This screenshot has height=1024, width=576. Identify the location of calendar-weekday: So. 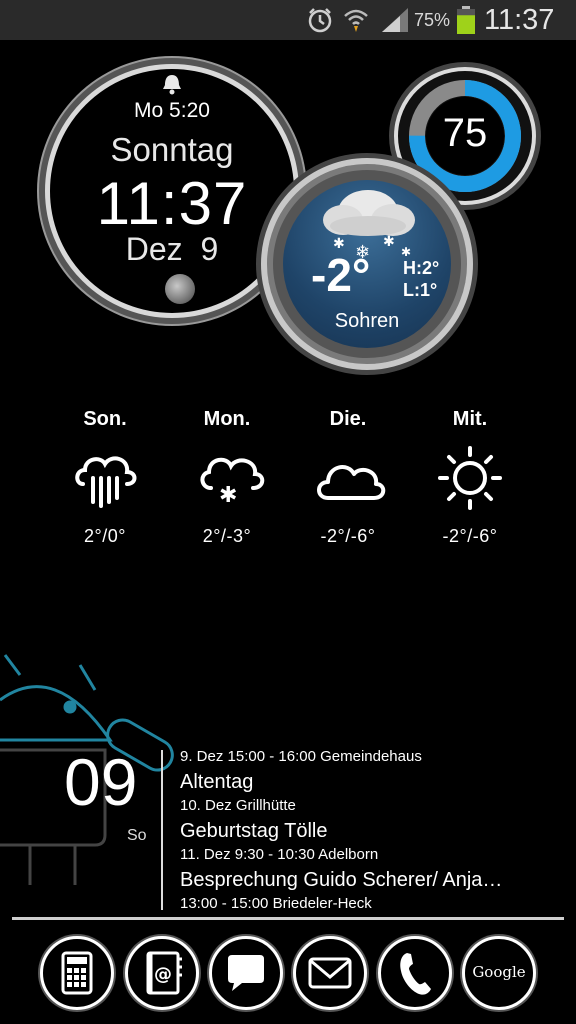
(137, 835).